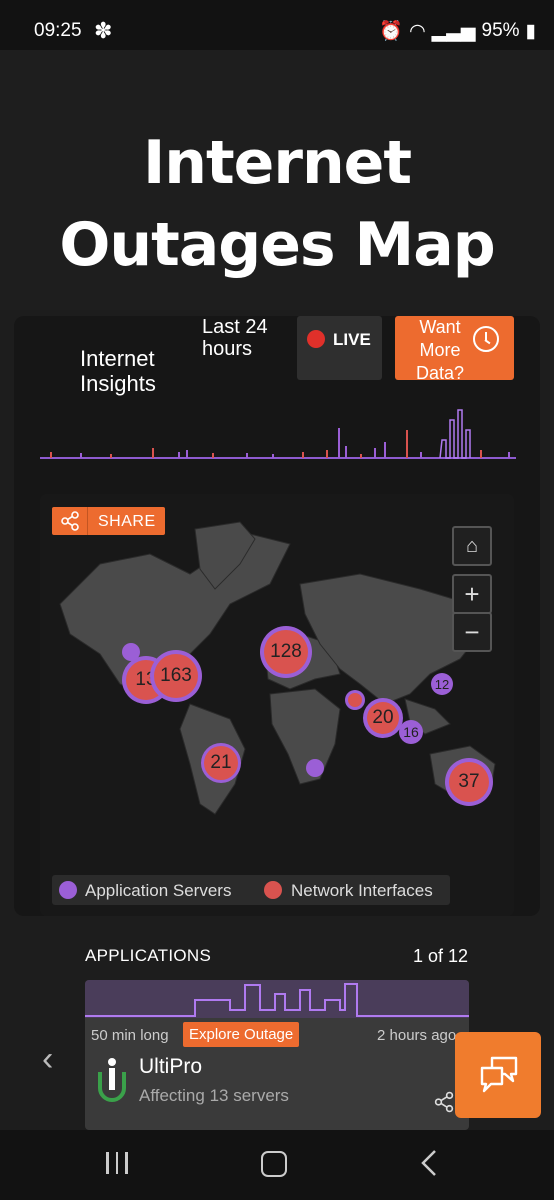  What do you see at coordinates (118, 371) in the screenshot?
I see `insights-title: Internet Insights` at bounding box center [118, 371].